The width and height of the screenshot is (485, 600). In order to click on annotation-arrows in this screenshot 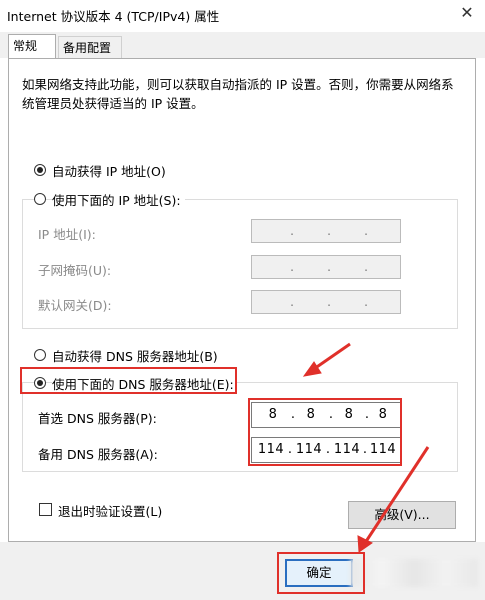, I will do `click(366, 447)`.